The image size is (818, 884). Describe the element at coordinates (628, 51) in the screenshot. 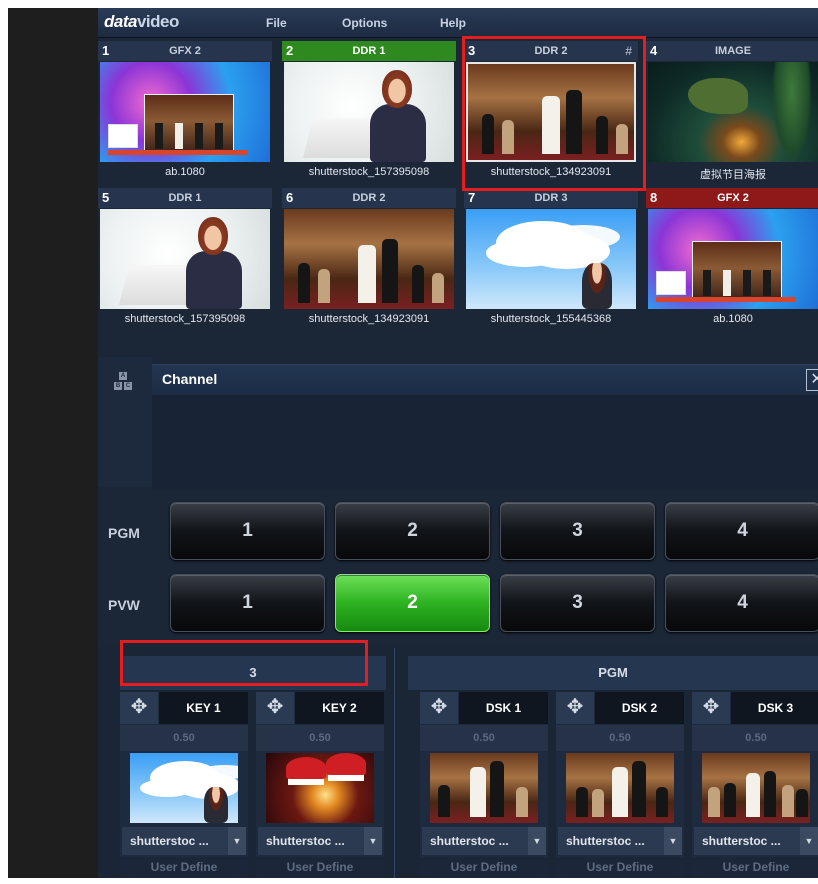

I see `source-hash-marker: #` at that location.